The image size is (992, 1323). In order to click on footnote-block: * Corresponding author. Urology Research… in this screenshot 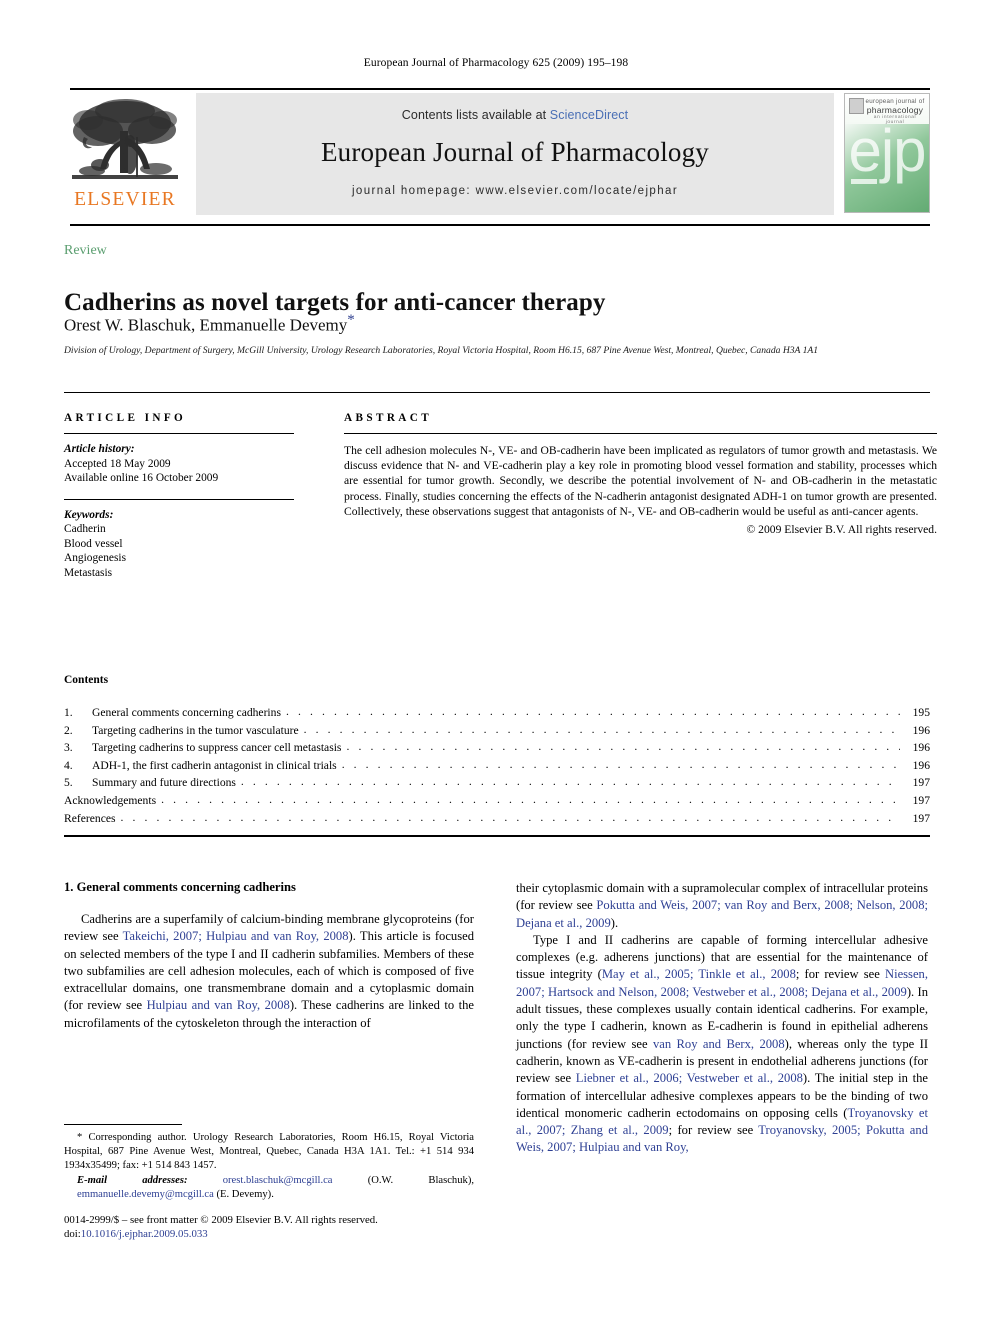, I will do `click(269, 1166)`.